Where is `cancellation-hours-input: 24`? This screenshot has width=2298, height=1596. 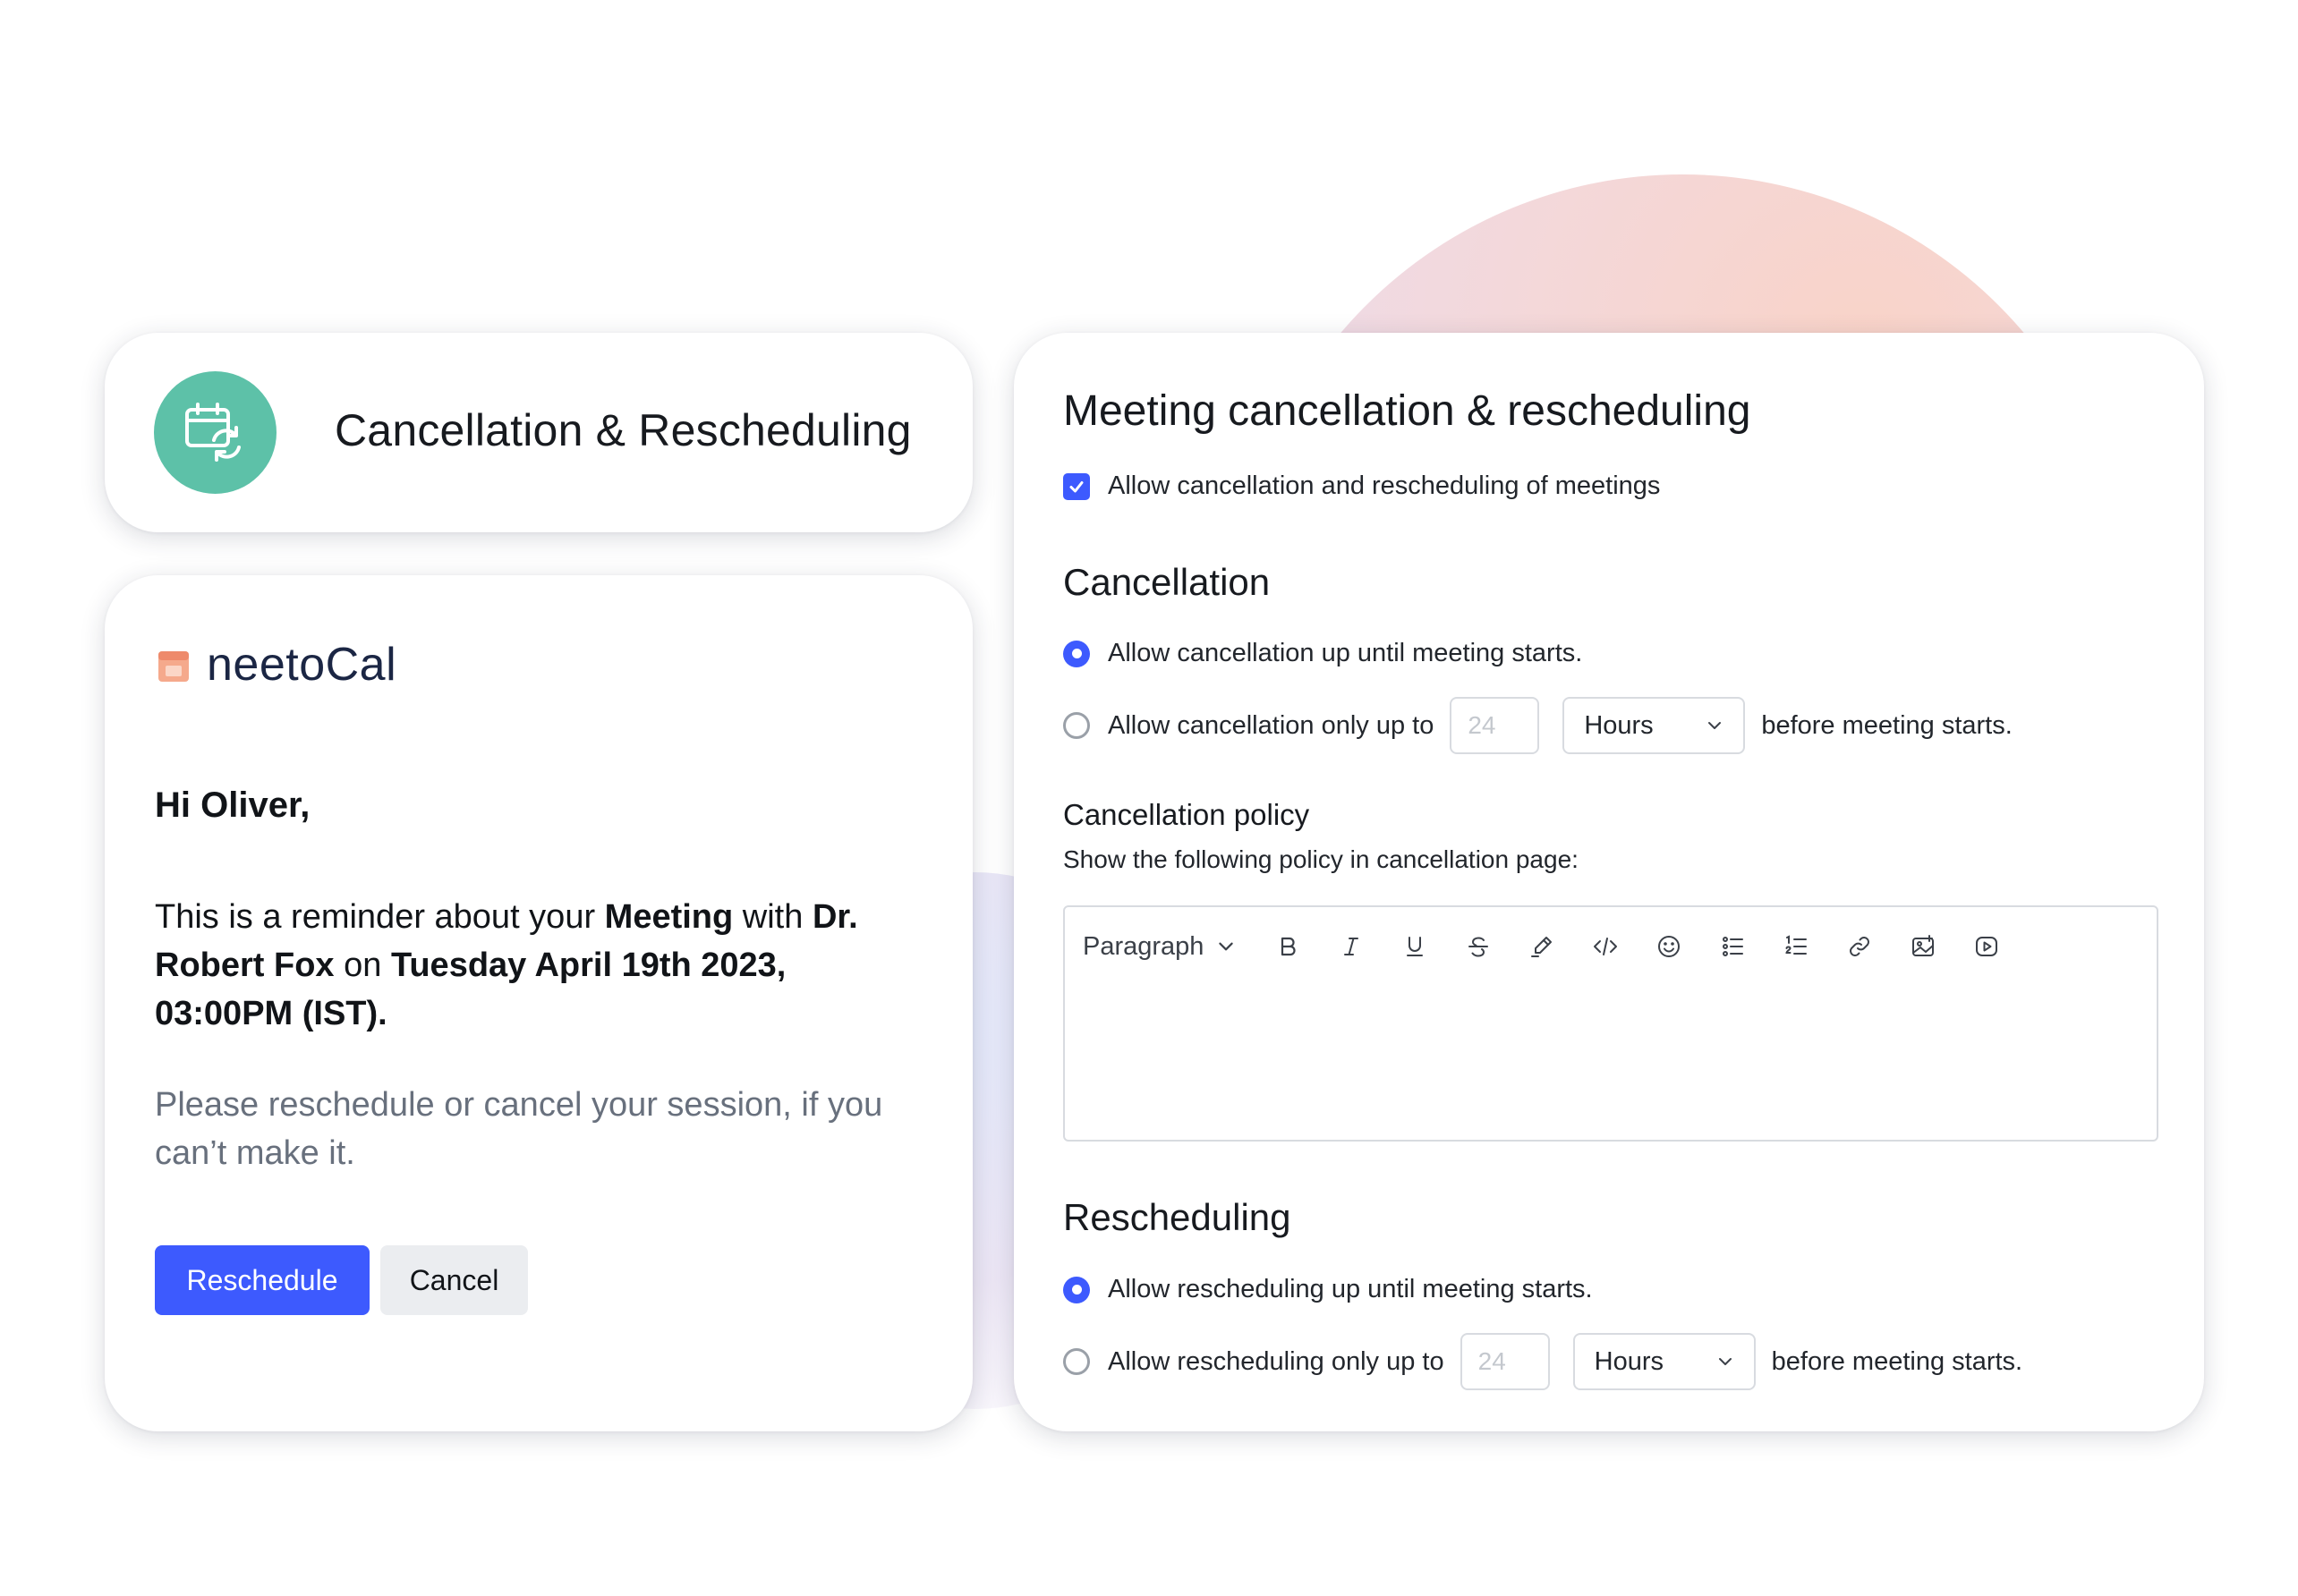
cancellation-hours-input: 24 is located at coordinates (1495, 725).